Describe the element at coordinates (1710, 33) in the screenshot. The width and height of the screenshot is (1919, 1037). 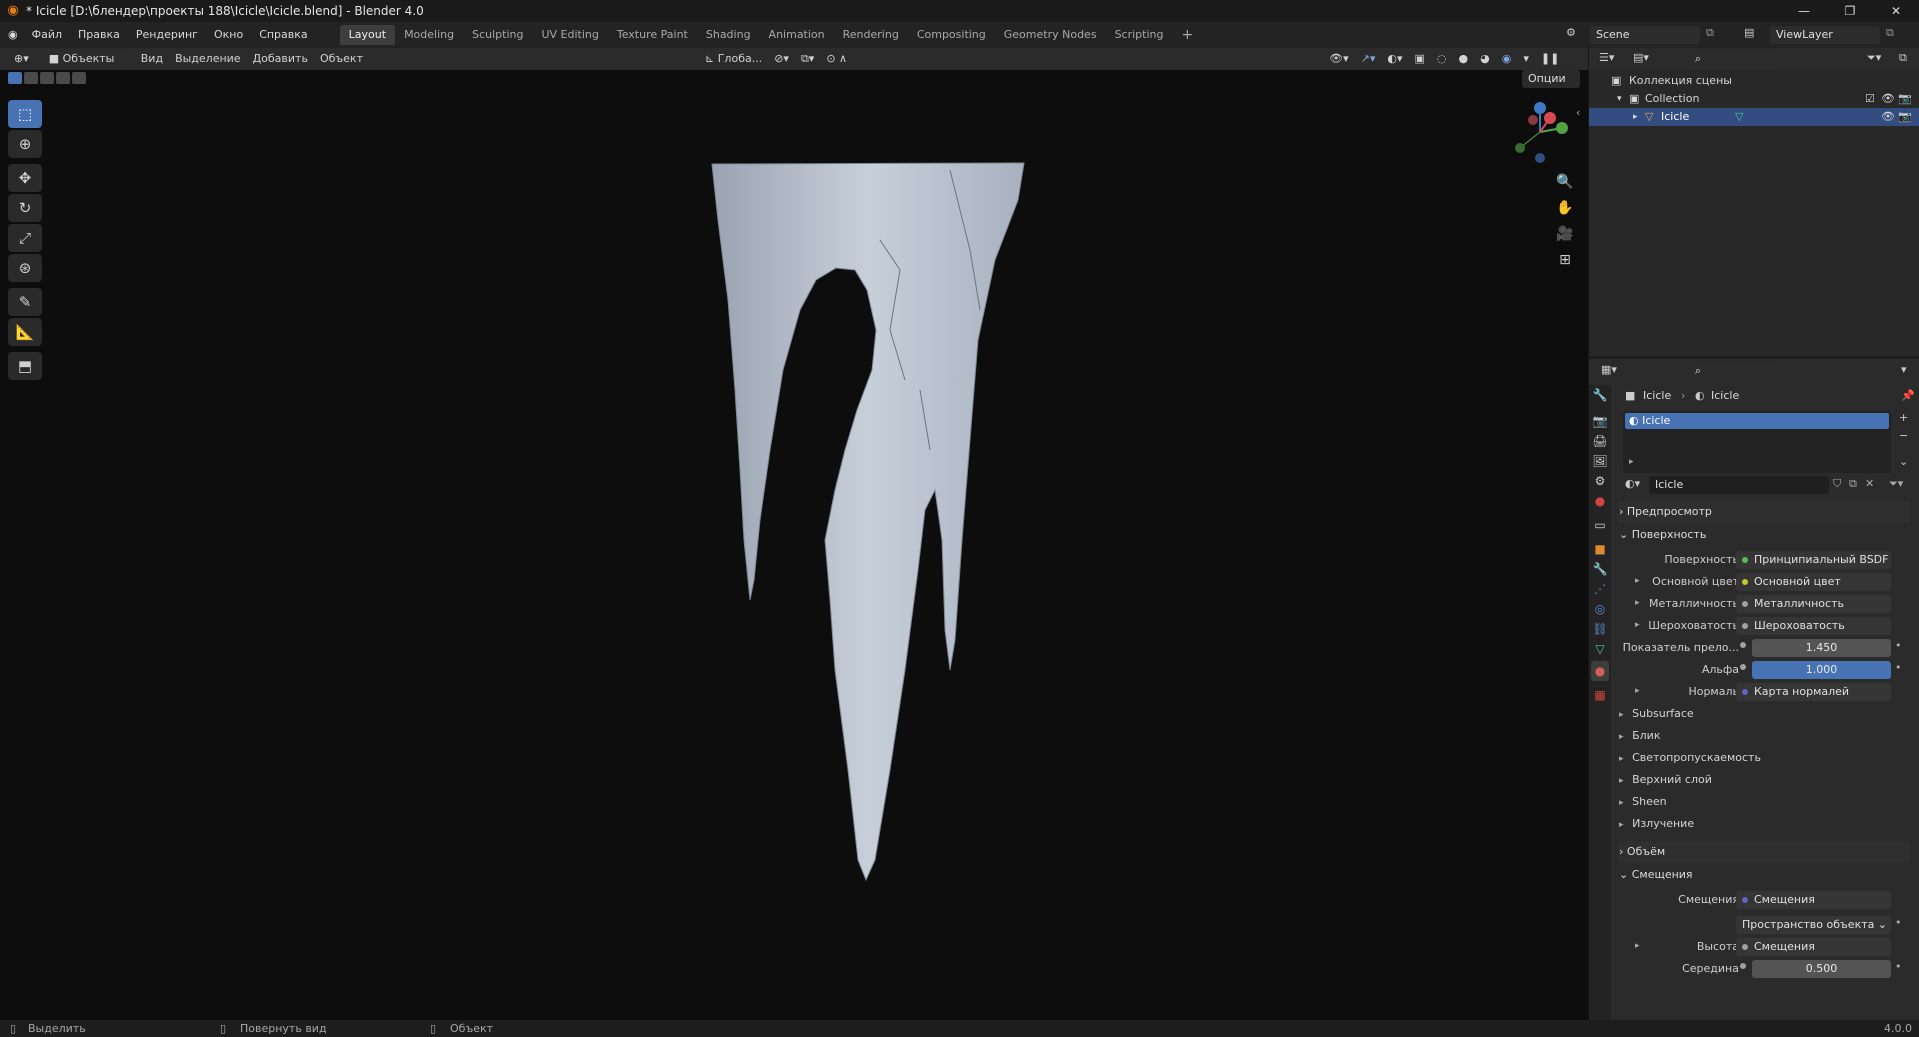
I see `scene-copy-icon: ⧉` at that location.